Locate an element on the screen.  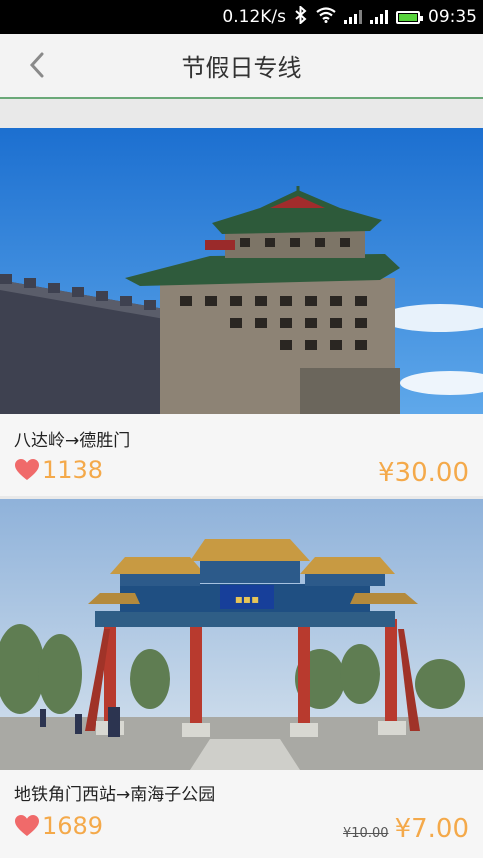
title-bar: 节假日专线 is located at coordinates (241, 66).